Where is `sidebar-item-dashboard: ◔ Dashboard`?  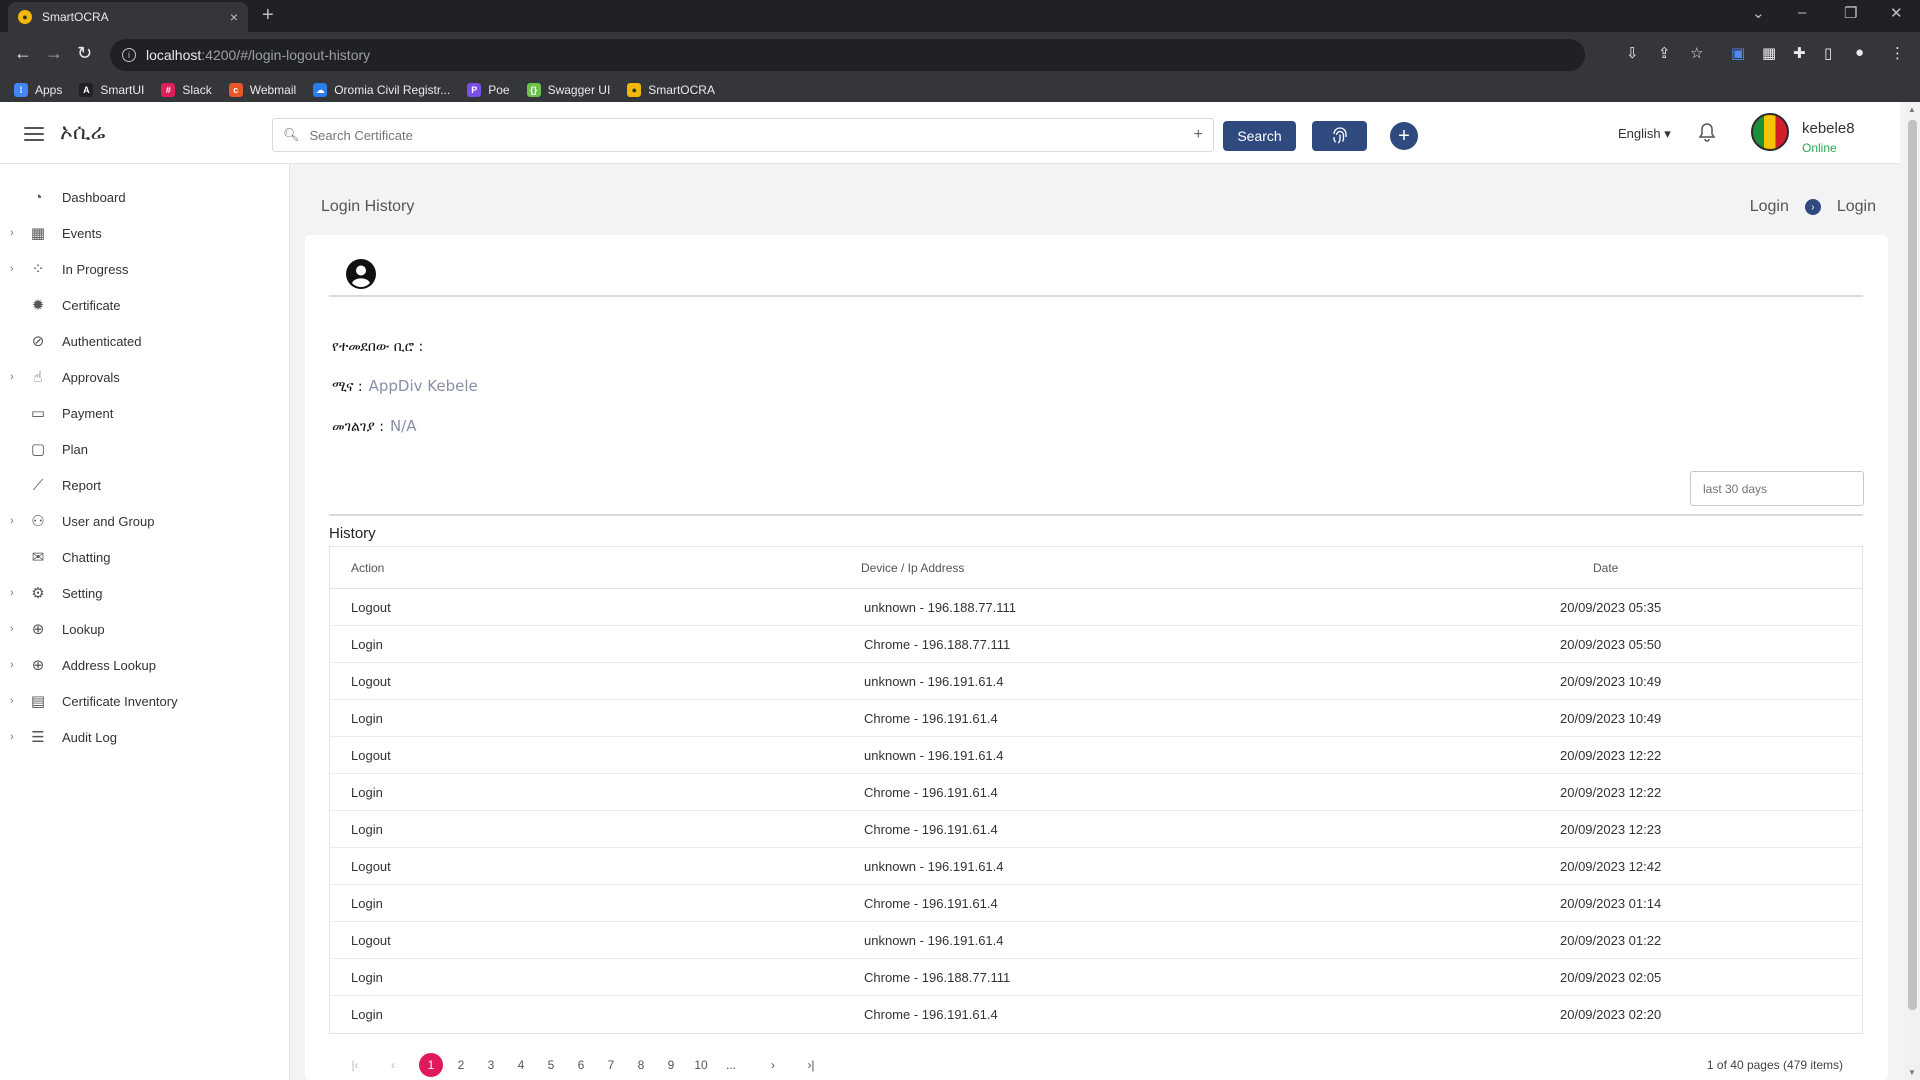
sidebar-item-dashboard: ◔ Dashboard is located at coordinates (145, 197).